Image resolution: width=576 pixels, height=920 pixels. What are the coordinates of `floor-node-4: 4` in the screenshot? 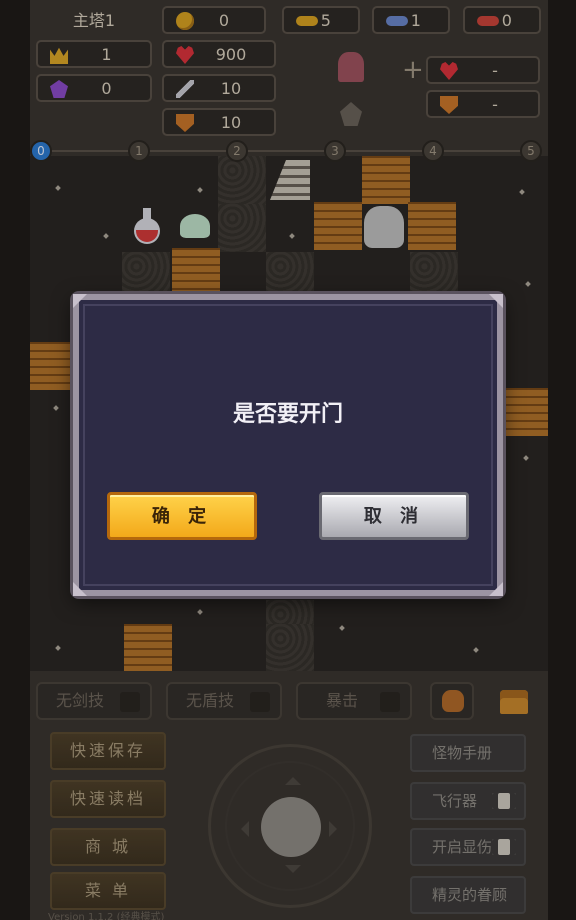 It's located at (433, 151).